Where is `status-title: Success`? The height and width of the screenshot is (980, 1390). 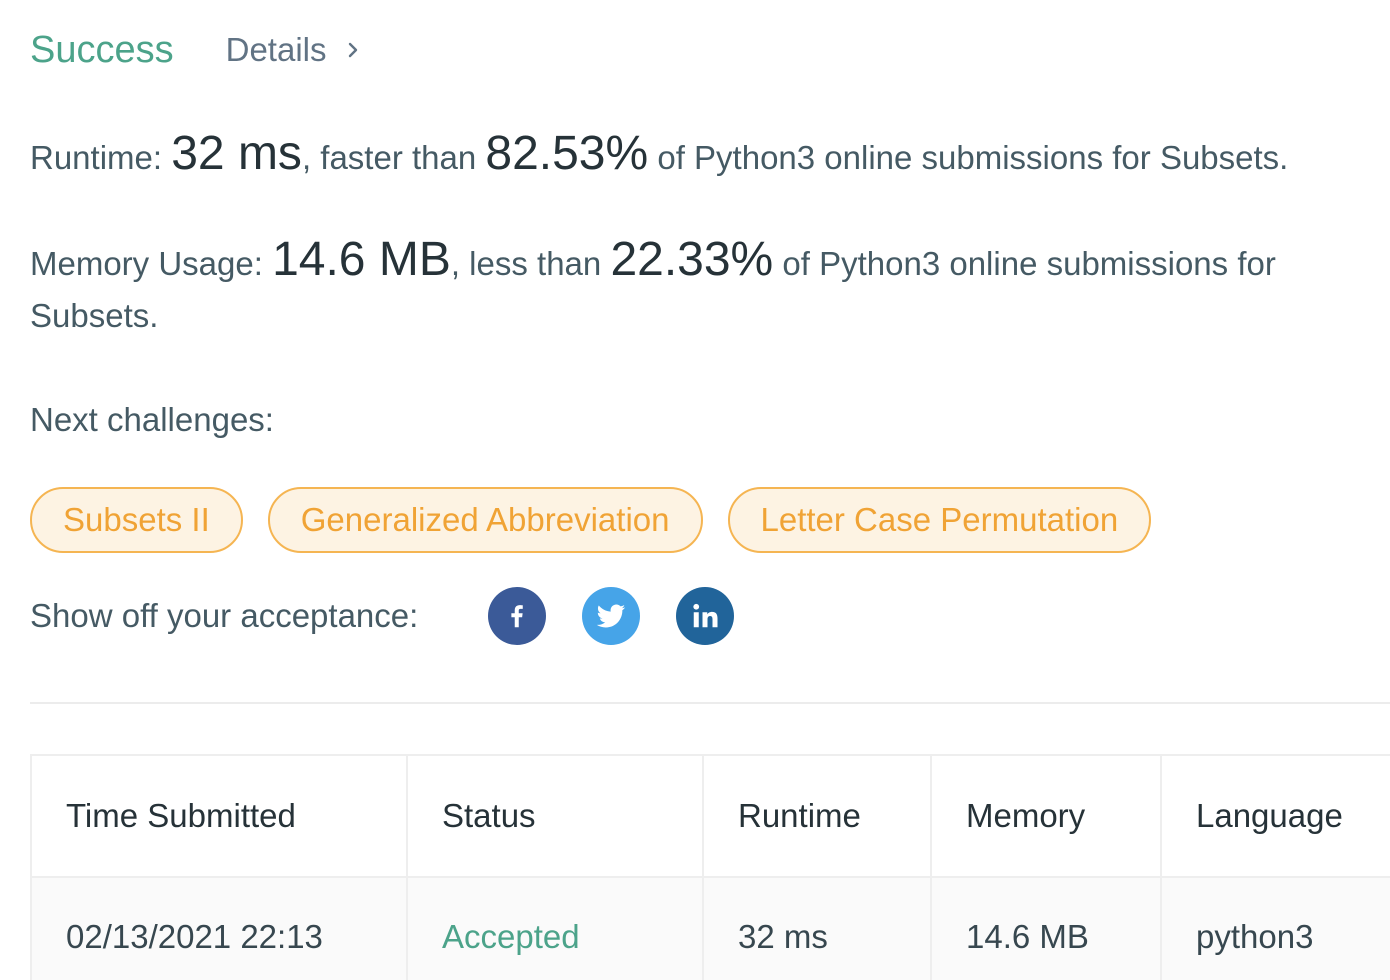 status-title: Success is located at coordinates (102, 49).